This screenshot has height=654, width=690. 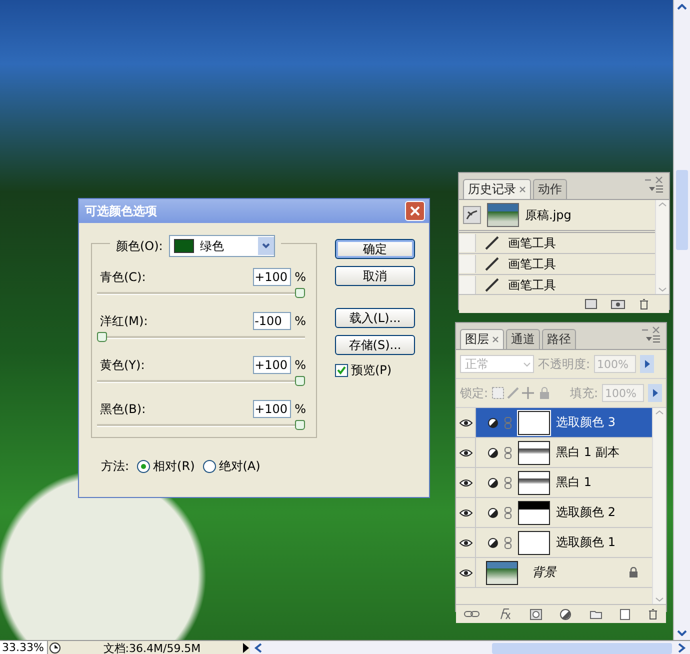 I want to click on radio-label: 相对(R), so click(x=174, y=466).